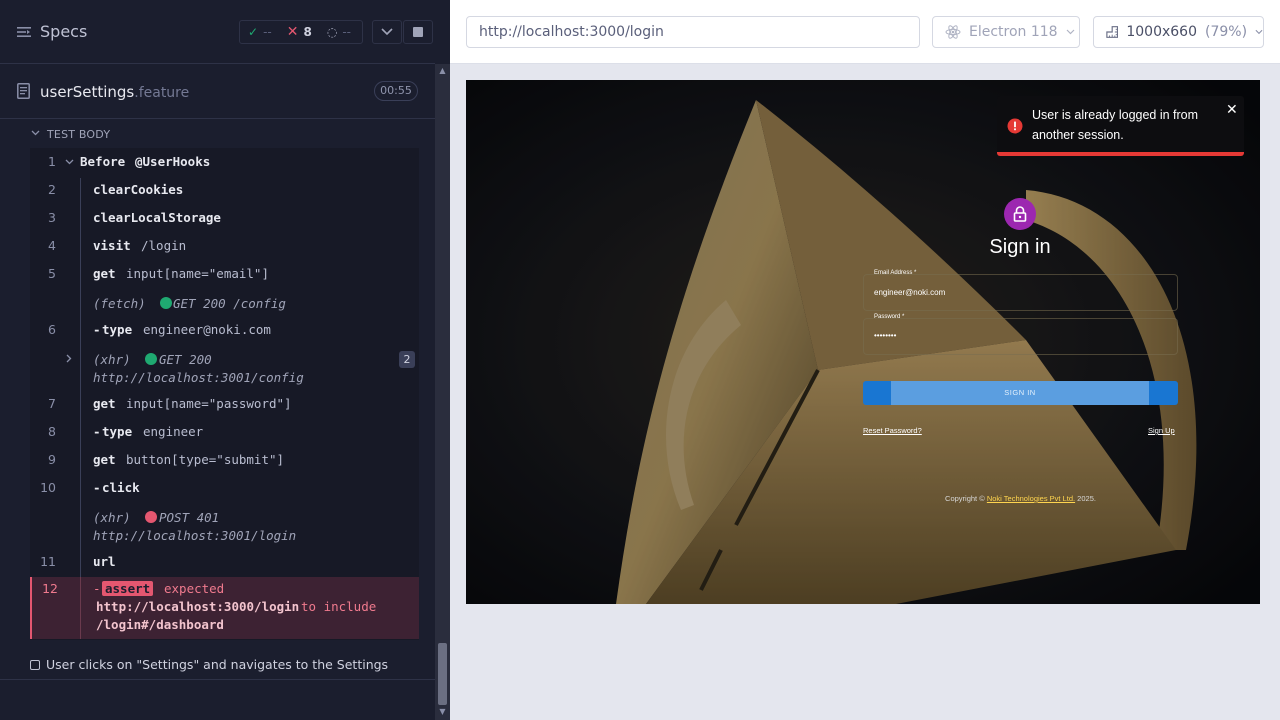 This screenshot has height=720, width=1280. I want to click on failed-count: 8, so click(307, 32).